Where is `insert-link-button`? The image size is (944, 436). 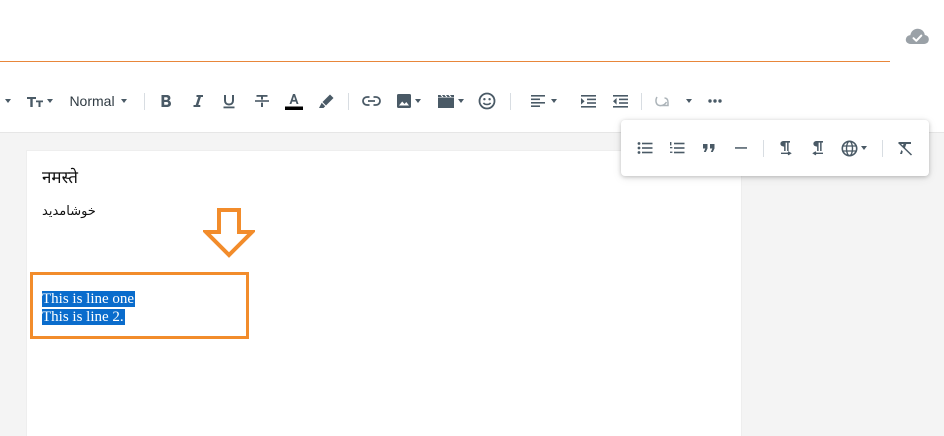
insert-link-button is located at coordinates (371, 101).